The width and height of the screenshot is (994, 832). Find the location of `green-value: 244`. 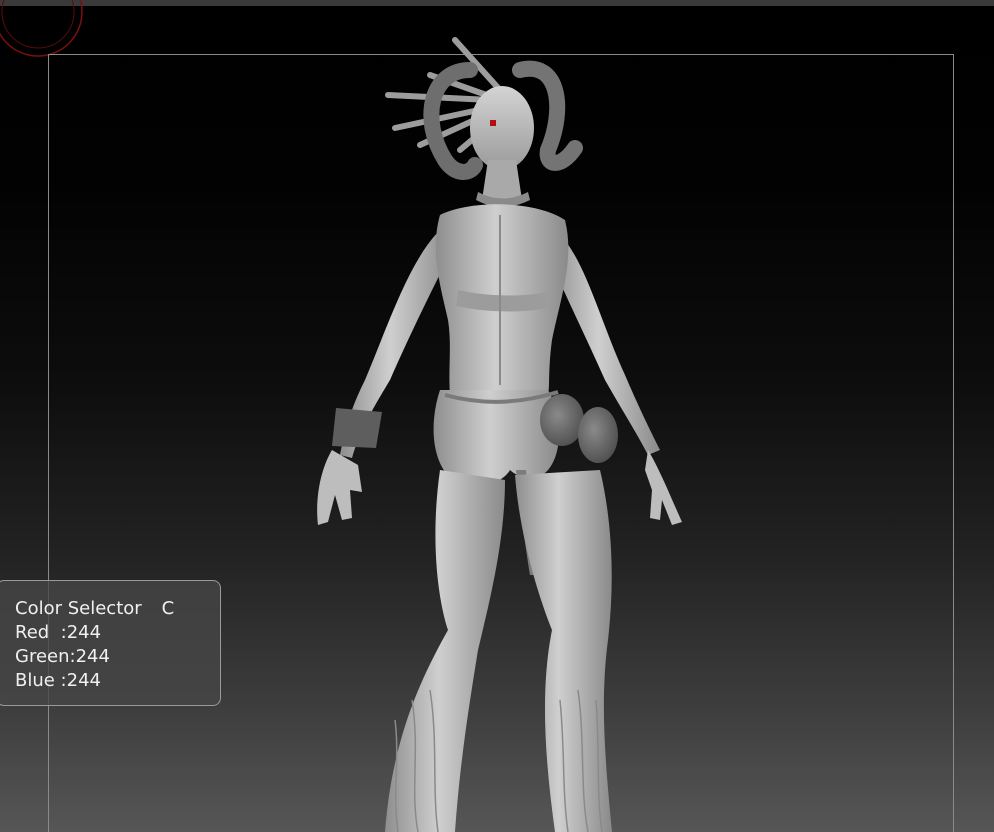

green-value: 244 is located at coordinates (92, 656).